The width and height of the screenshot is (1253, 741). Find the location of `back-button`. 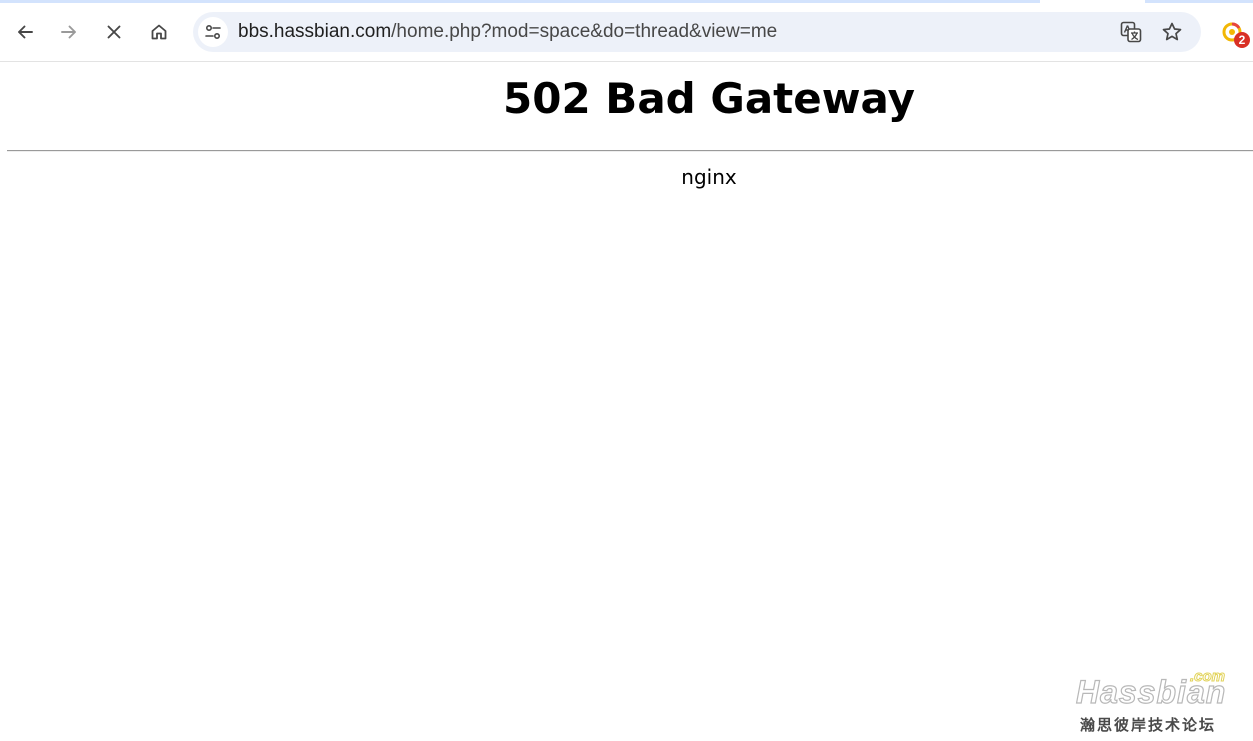

back-button is located at coordinates (25, 32).